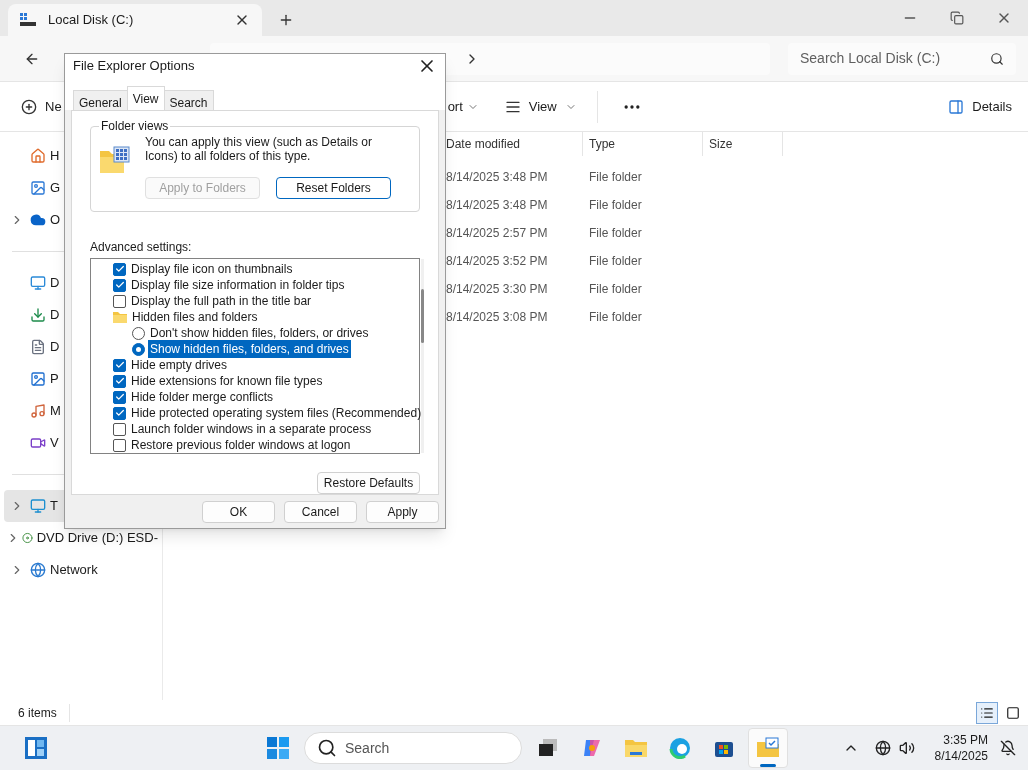 Image resolution: width=1028 pixels, height=770 pixels. What do you see at coordinates (259, 333) in the screenshot?
I see `setting-label: Don't show hidden files, folders, or drives` at bounding box center [259, 333].